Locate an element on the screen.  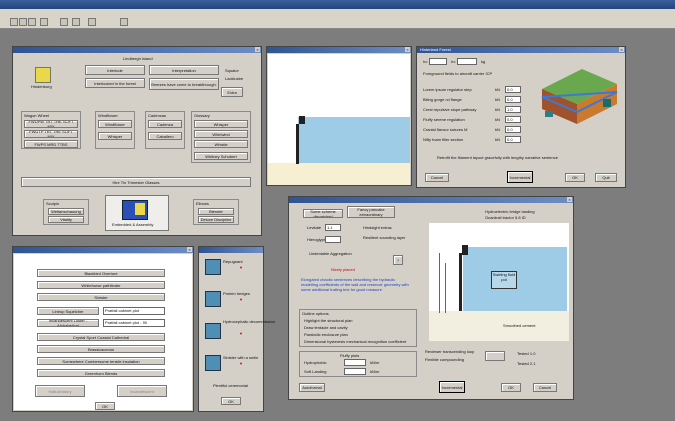
preview-canvas is located at coordinates (339, 119).